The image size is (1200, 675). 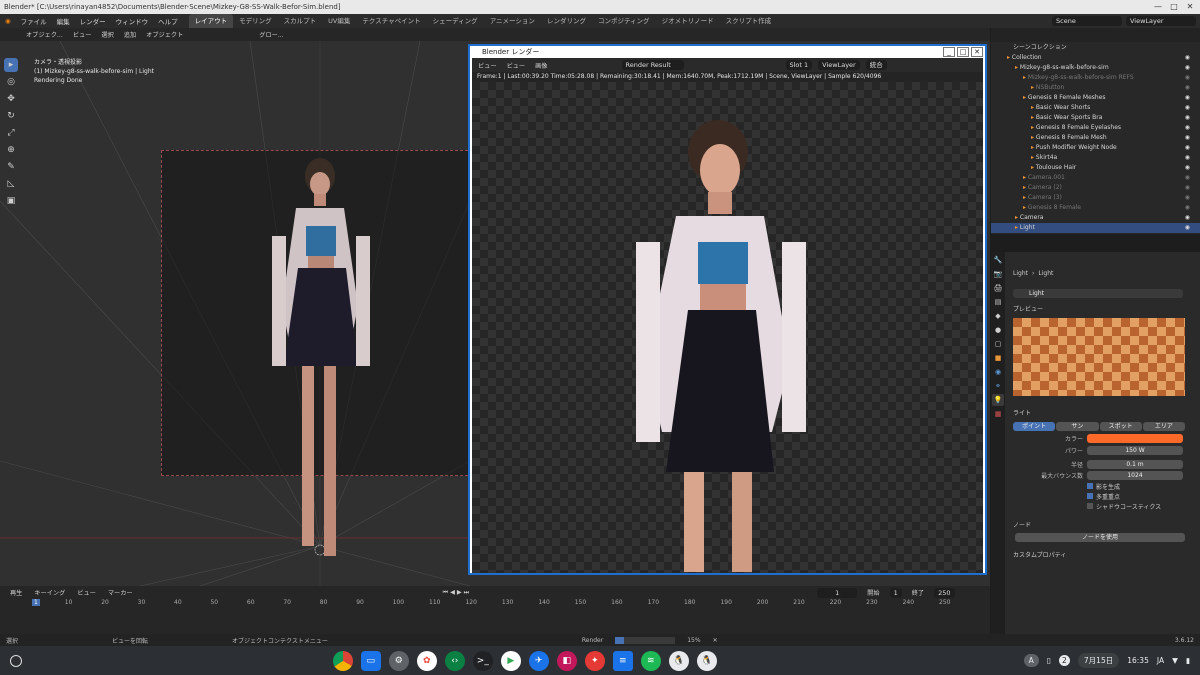 I want to click on output-tab-icon: 🖨, so click(x=998, y=288).